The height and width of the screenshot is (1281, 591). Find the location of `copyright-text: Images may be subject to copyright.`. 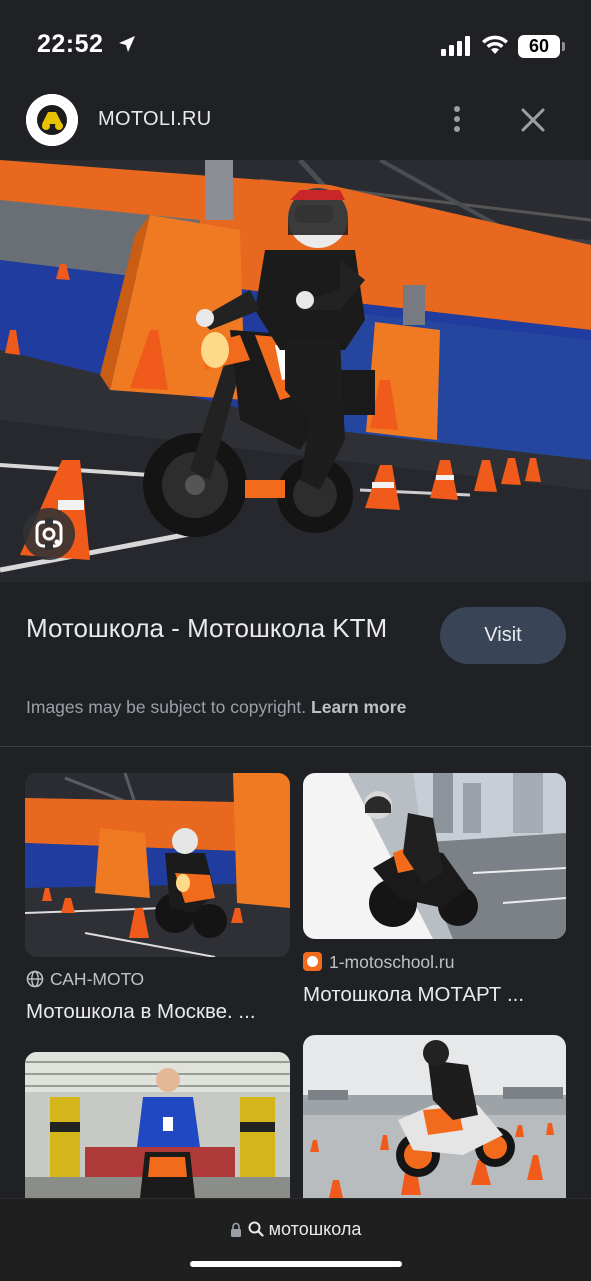

copyright-text: Images may be subject to copyright. is located at coordinates (166, 707).